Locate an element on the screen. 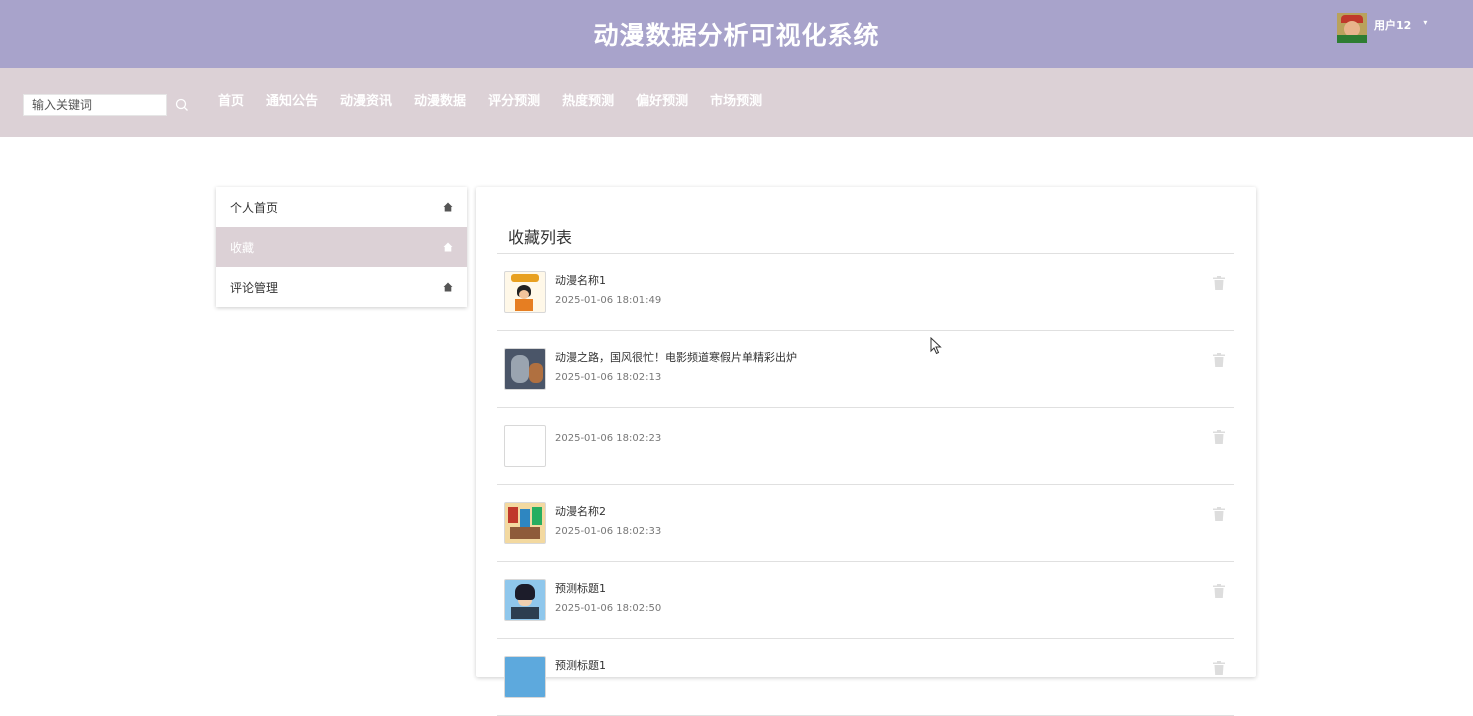 This screenshot has height=716, width=1473. sidebar-item-label: 收藏 is located at coordinates (242, 247).